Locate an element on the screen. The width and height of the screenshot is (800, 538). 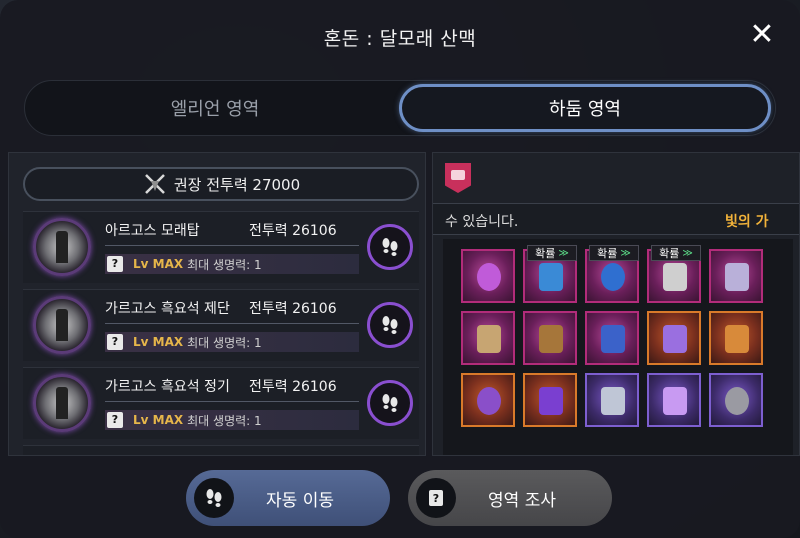
map-icon is located at coordinates (458, 178).